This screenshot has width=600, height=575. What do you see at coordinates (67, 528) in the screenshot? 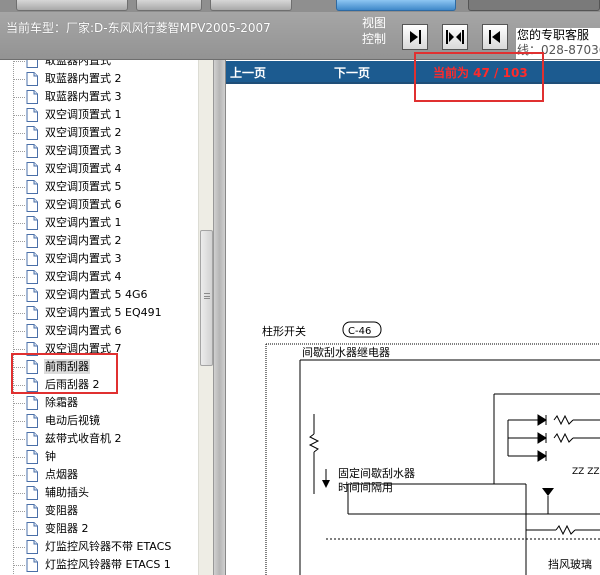
I see `tree-item-label: 变阻器 2` at bounding box center [67, 528].